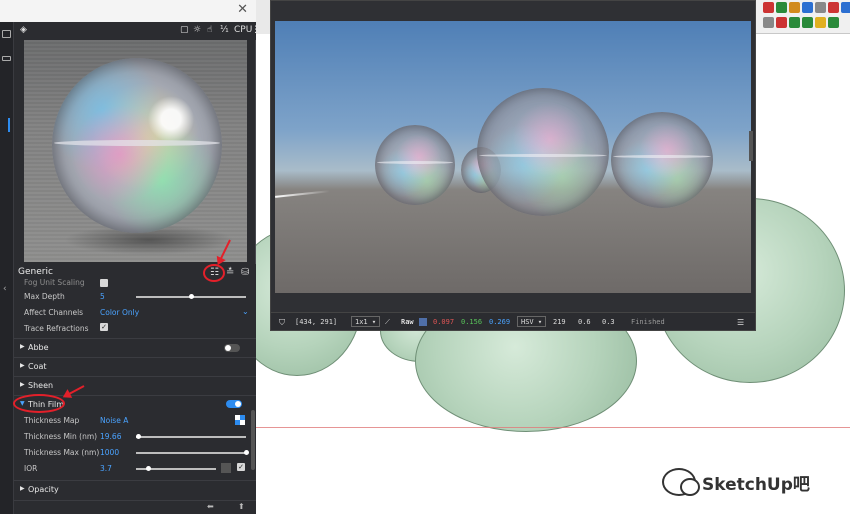 The width and height of the screenshot is (850, 522). Describe the element at coordinates (135, 347) in the screenshot. I see `section-abbe: ▶ Abbe` at that location.